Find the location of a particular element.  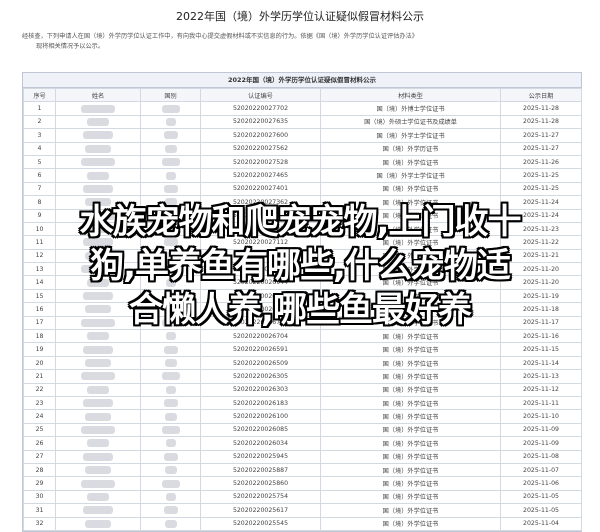

cell-date: 2025-11-24 is located at coordinates (541, 202).